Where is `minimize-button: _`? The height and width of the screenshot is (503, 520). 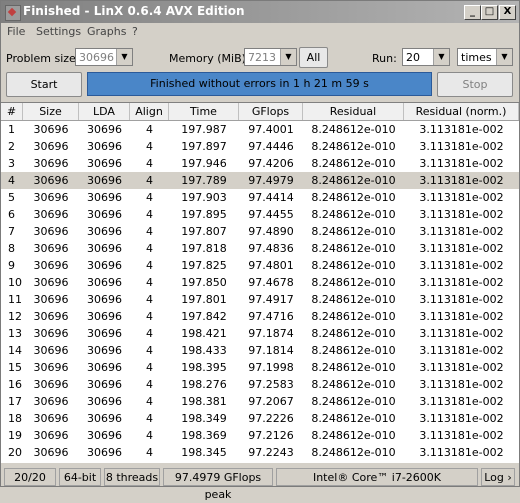 minimize-button: _ is located at coordinates (472, 12).